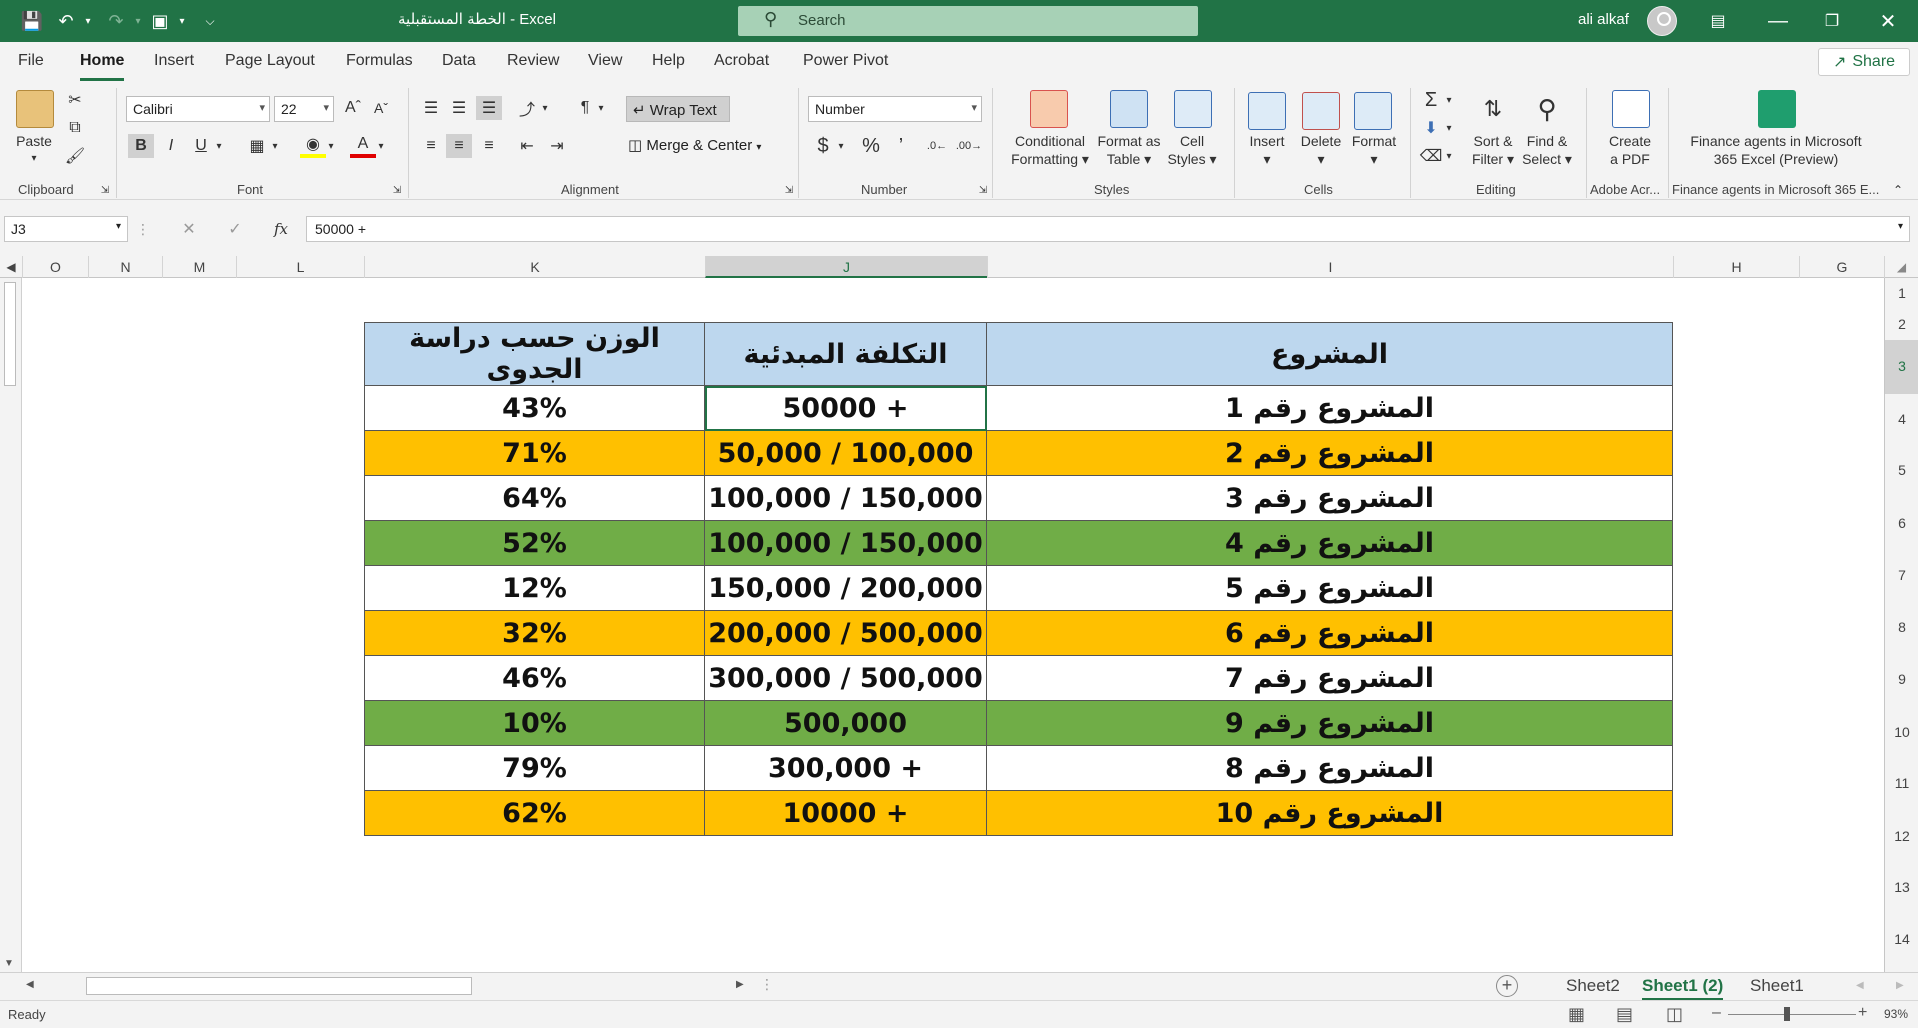 The height and width of the screenshot is (1028, 1918). What do you see at coordinates (740, 984) in the screenshot?
I see `tab-scroll-right-icon: ▶` at bounding box center [740, 984].